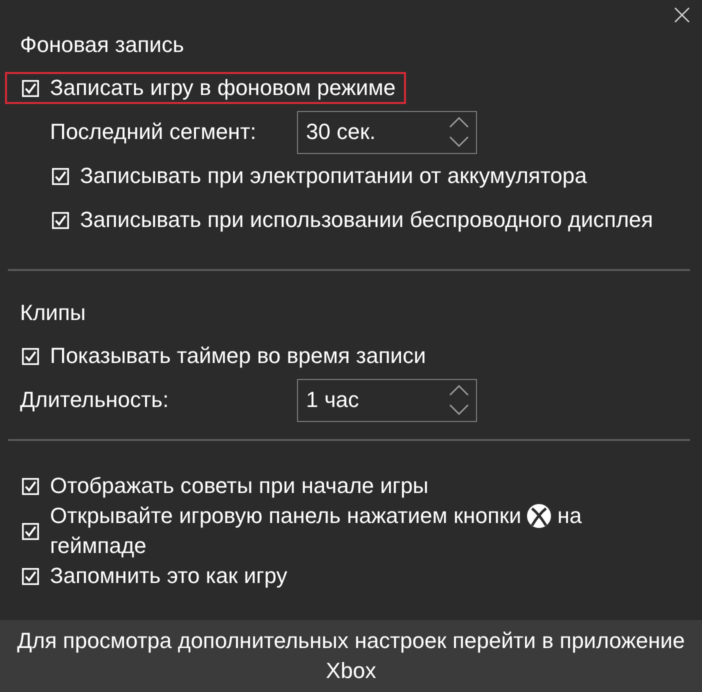  Describe the element at coordinates (286, 516) in the screenshot. I see `checkbox-label: Открывайте игровую панель нажатием кнопки` at that location.